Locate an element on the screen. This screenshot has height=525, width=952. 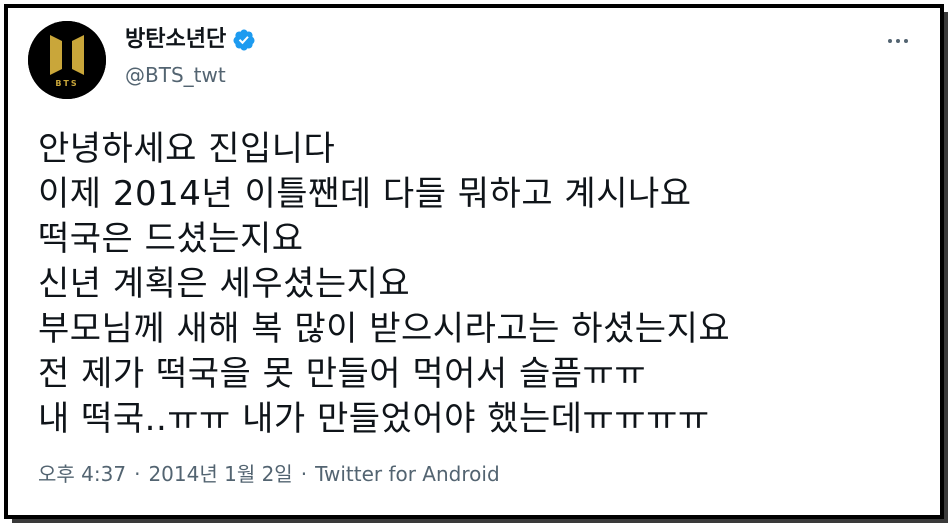
more-options-button is located at coordinates (898, 41).